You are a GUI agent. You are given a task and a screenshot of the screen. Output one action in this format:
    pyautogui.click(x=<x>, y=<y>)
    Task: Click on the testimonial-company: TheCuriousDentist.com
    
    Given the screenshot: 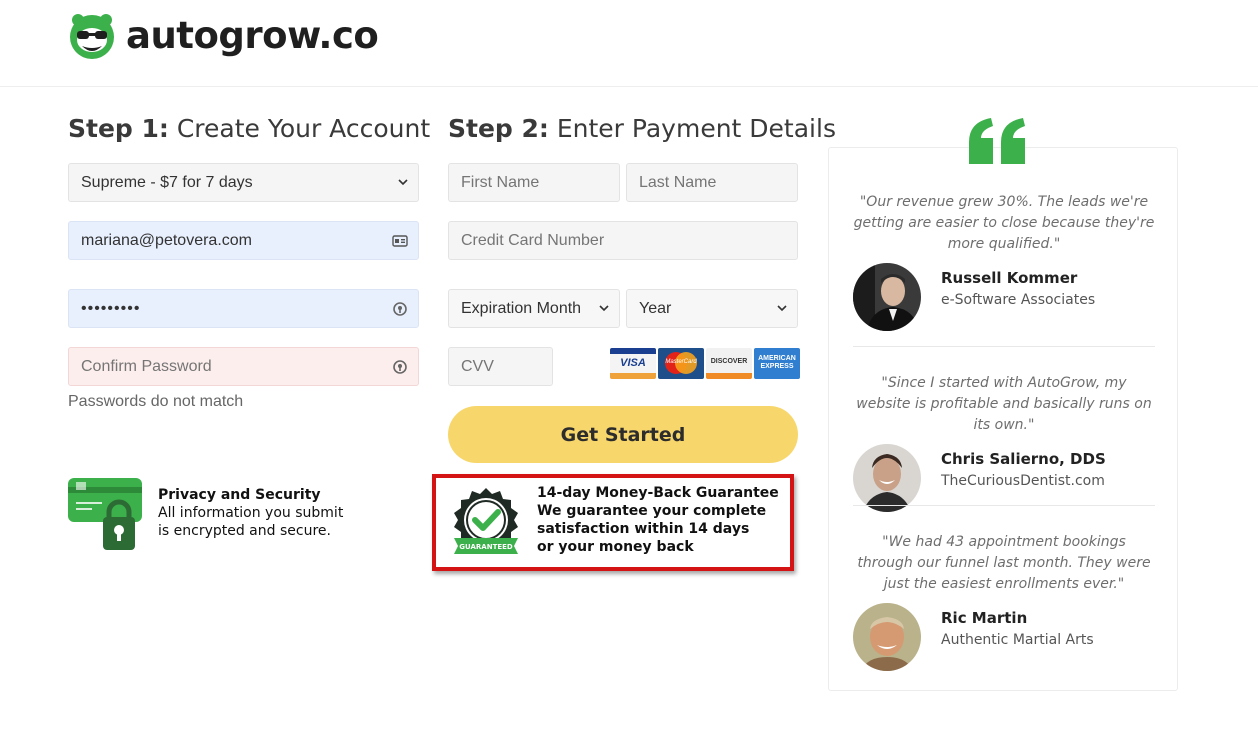 What is the action you would take?
    pyautogui.click(x=1023, y=481)
    